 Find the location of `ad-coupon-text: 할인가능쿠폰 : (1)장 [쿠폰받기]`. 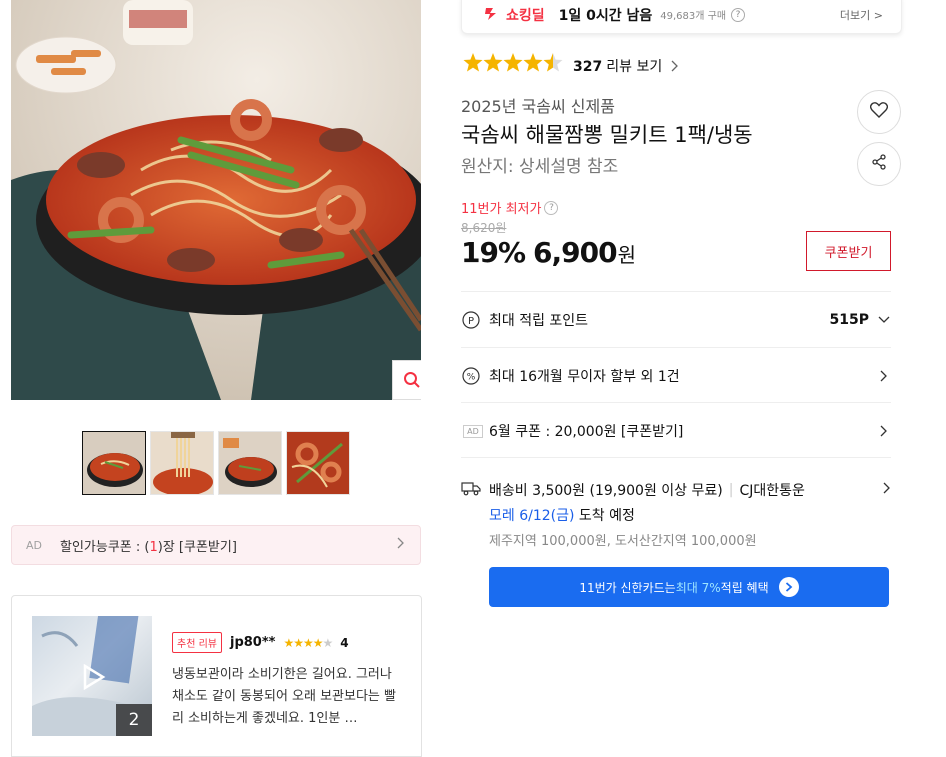

ad-coupon-text: 할인가능쿠폰 : (1)장 [쿠폰받기] is located at coordinates (228, 545).